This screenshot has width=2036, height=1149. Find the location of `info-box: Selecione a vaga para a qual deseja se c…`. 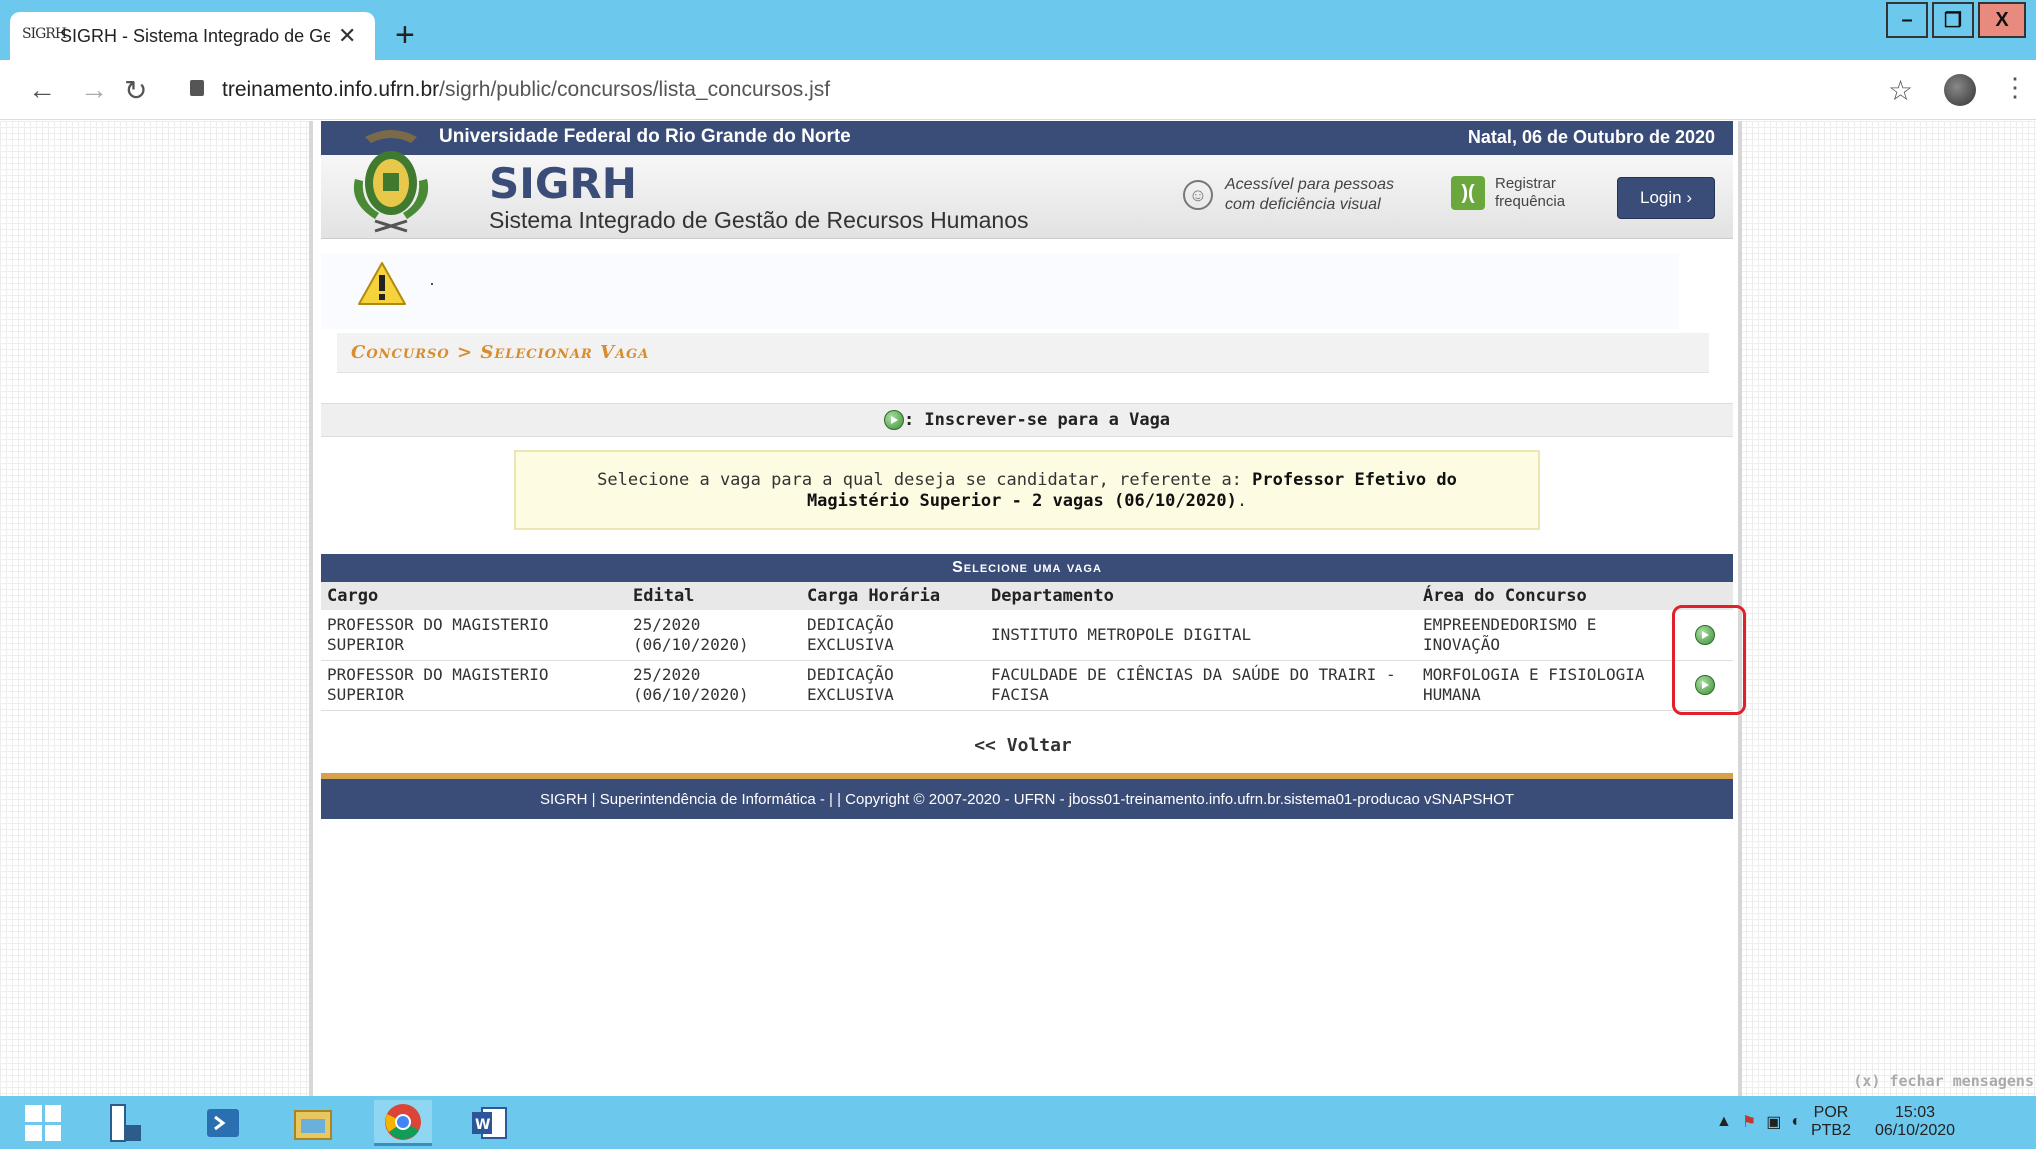

info-box: Selecione a vaga para a qual deseja se c… is located at coordinates (1027, 490).